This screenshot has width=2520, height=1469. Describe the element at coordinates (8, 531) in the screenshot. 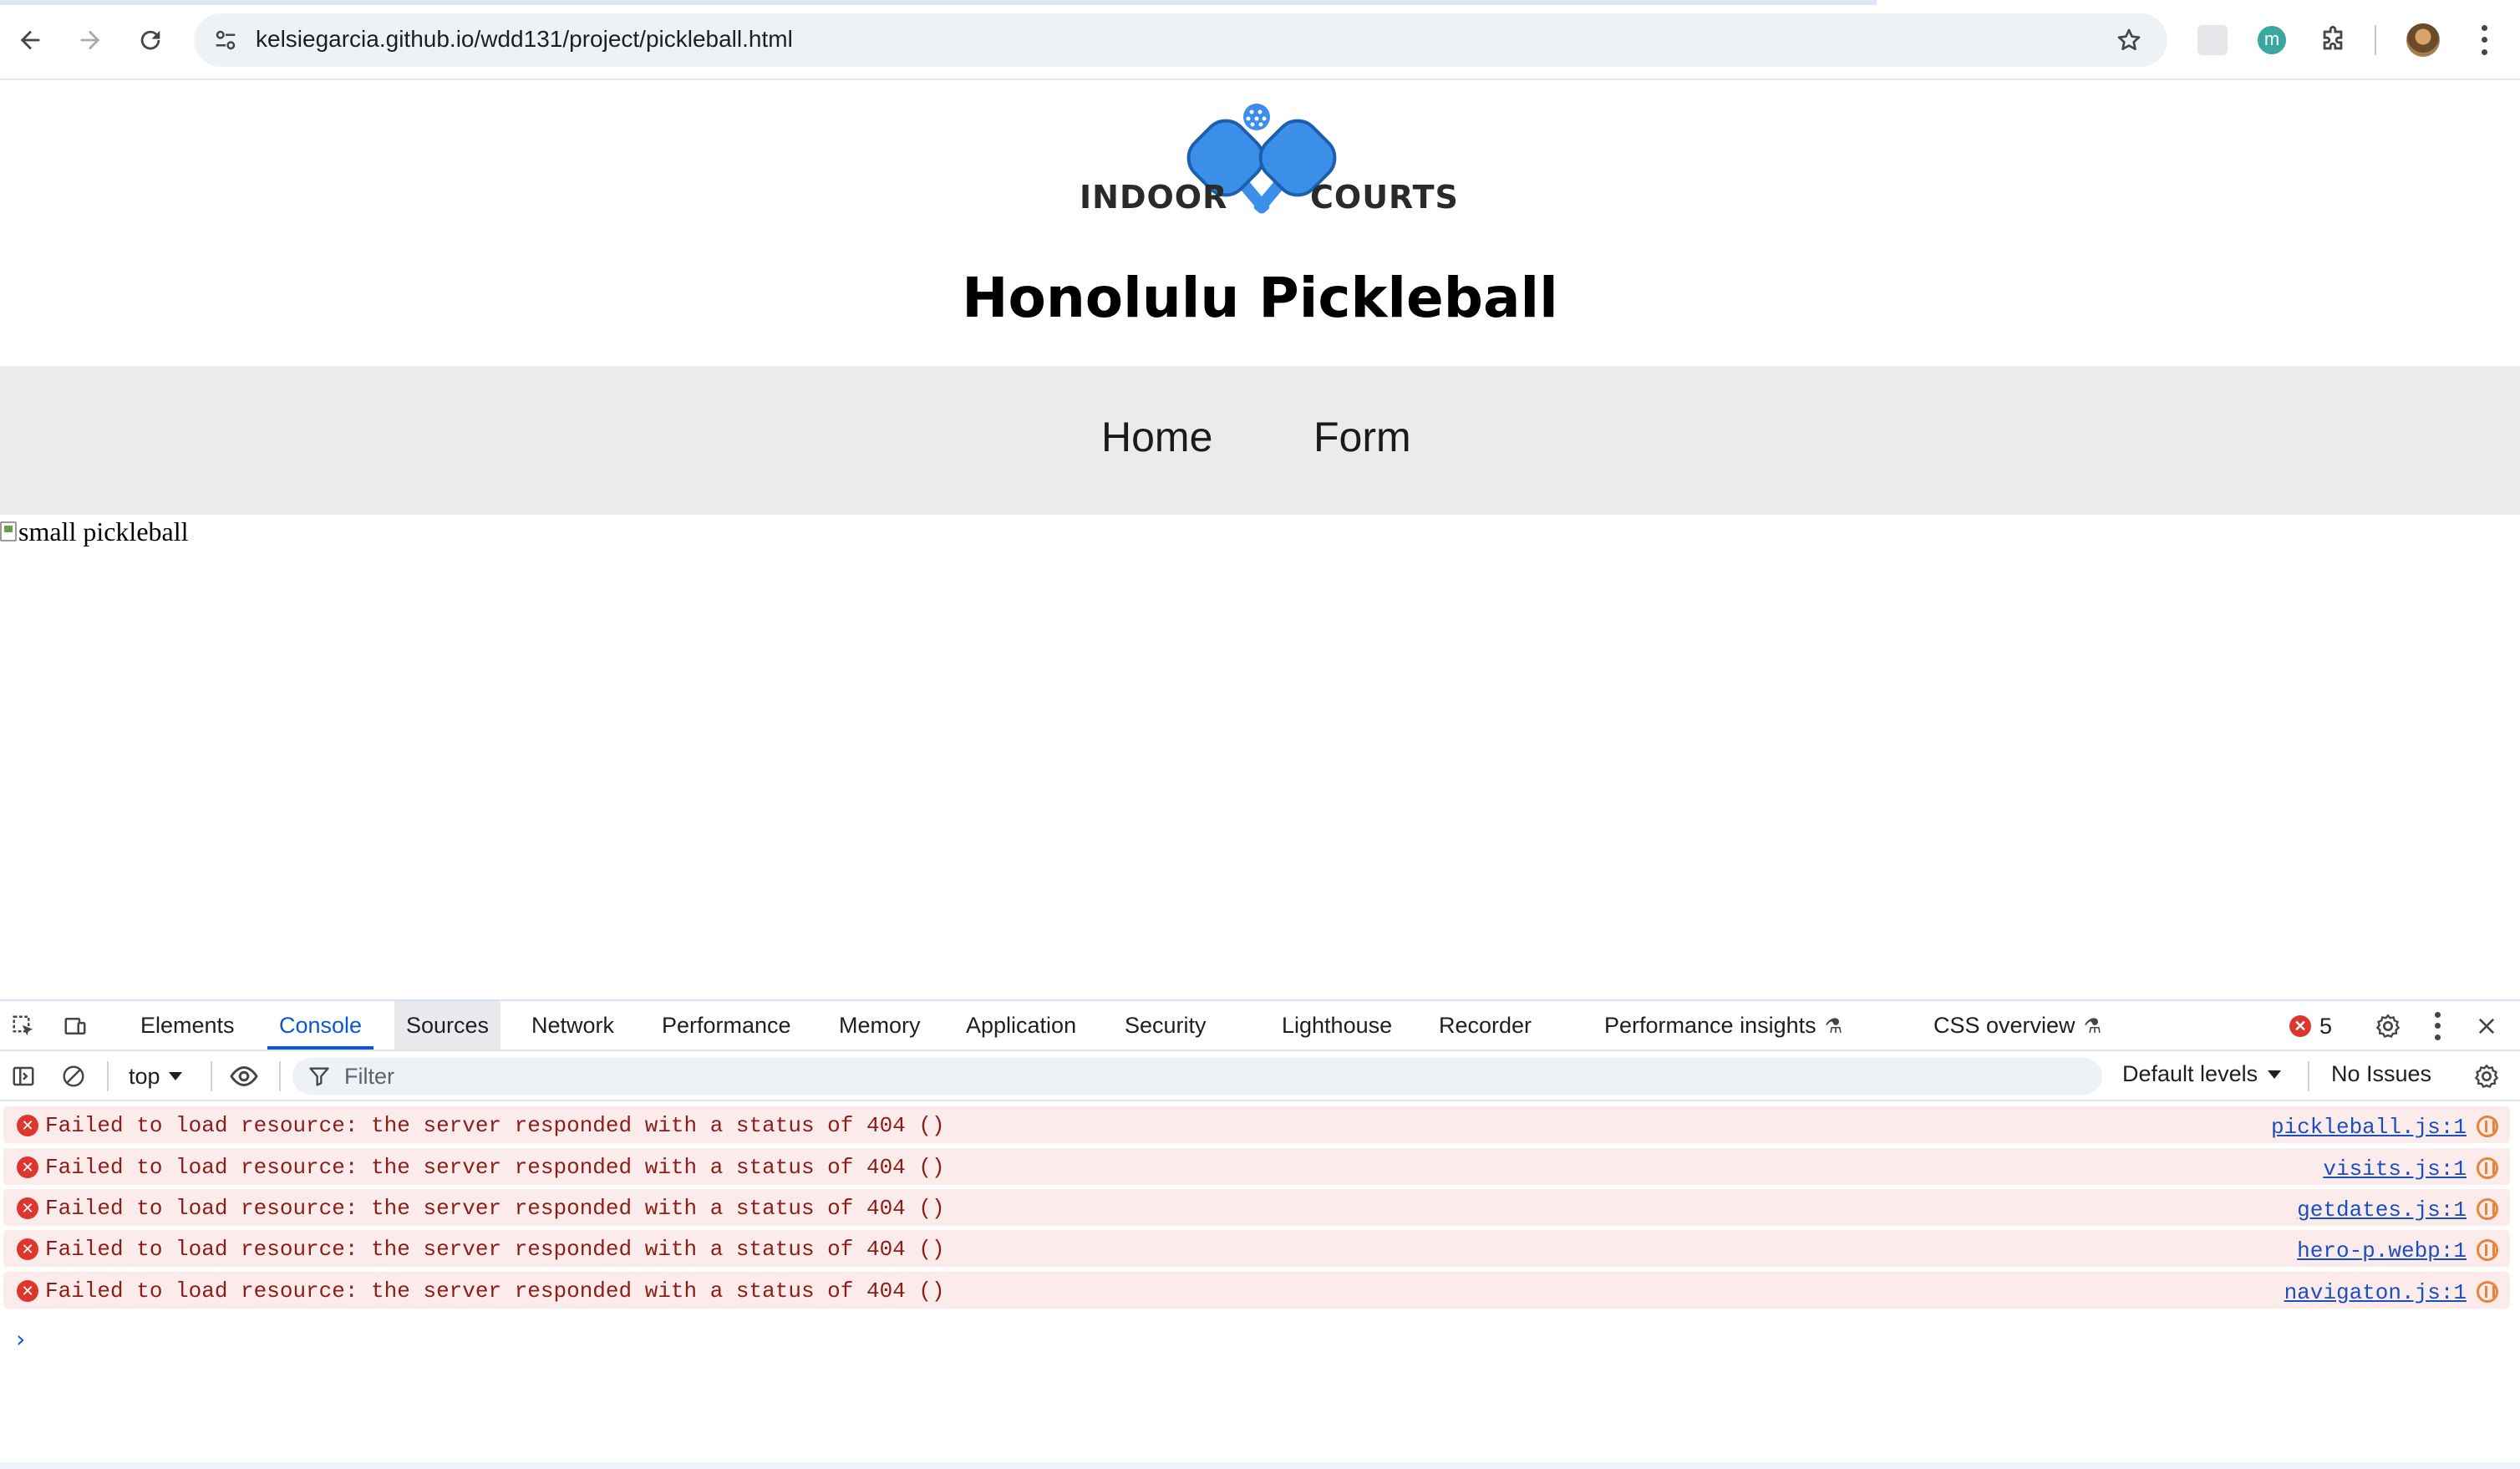

I see `broken-image-icon` at that location.